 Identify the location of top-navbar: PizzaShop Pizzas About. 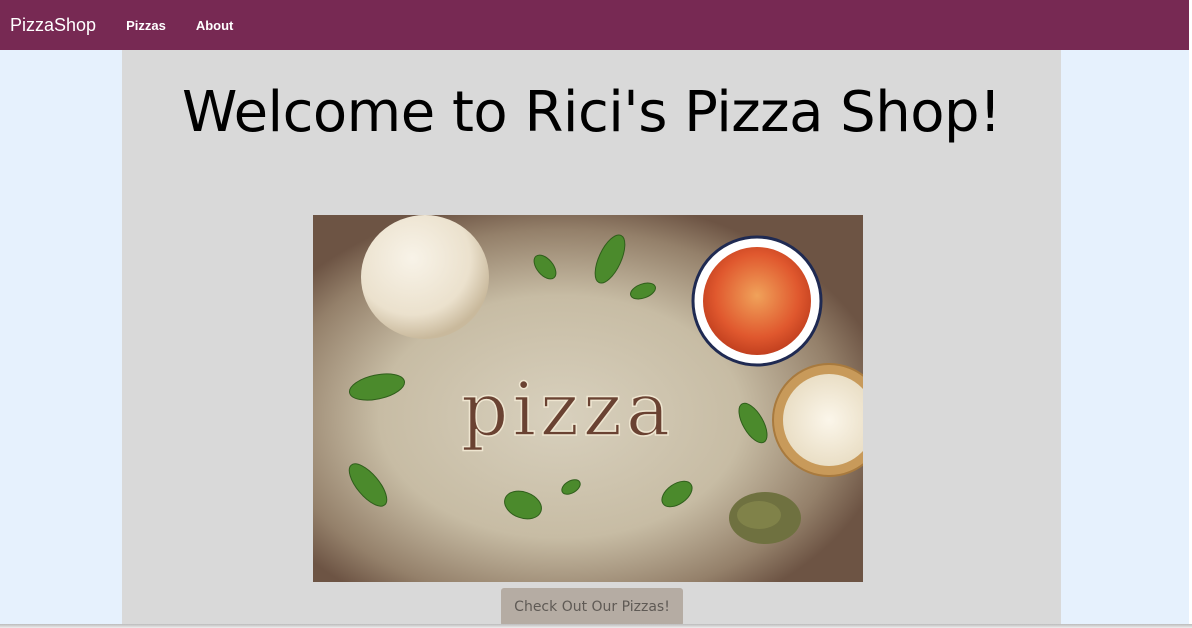
(594, 25).